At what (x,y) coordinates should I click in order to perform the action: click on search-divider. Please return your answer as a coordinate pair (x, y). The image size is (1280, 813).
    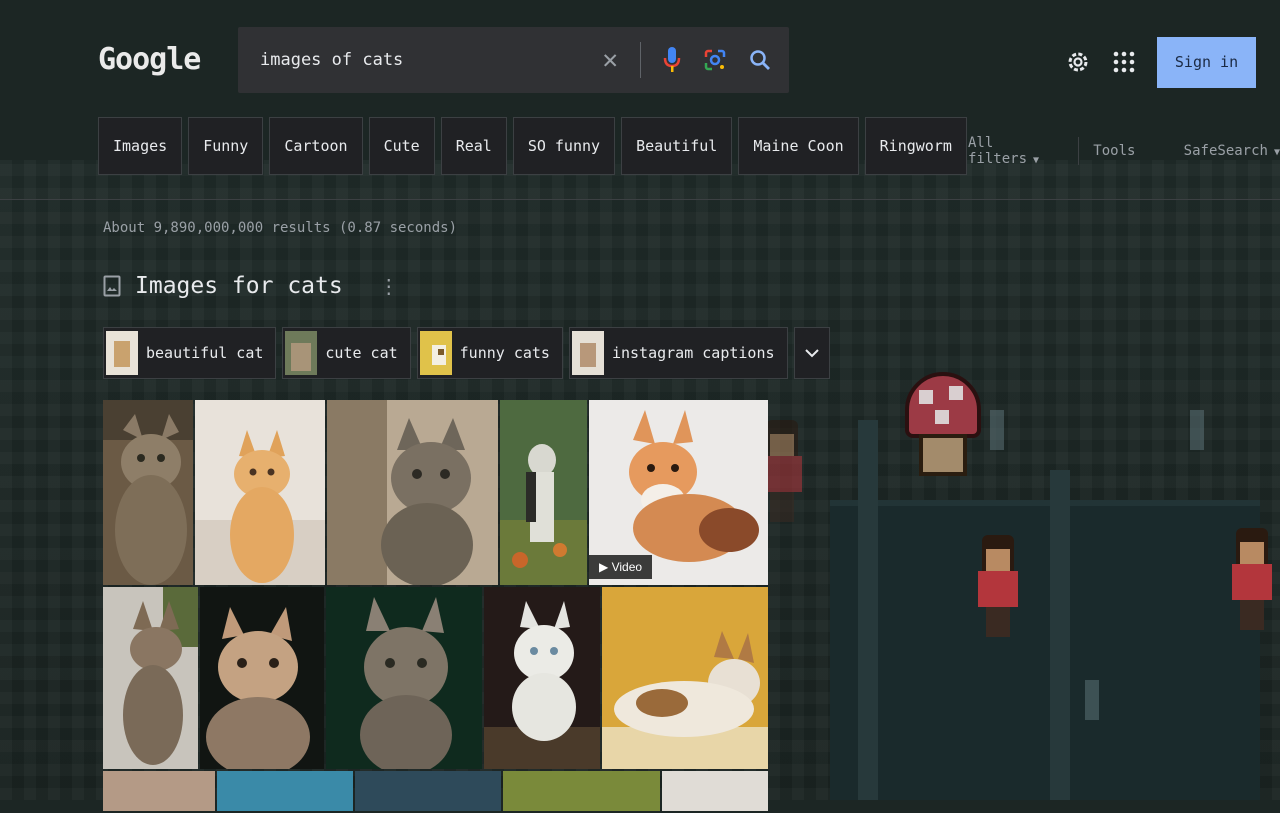
    Looking at the image, I should click on (640, 60).